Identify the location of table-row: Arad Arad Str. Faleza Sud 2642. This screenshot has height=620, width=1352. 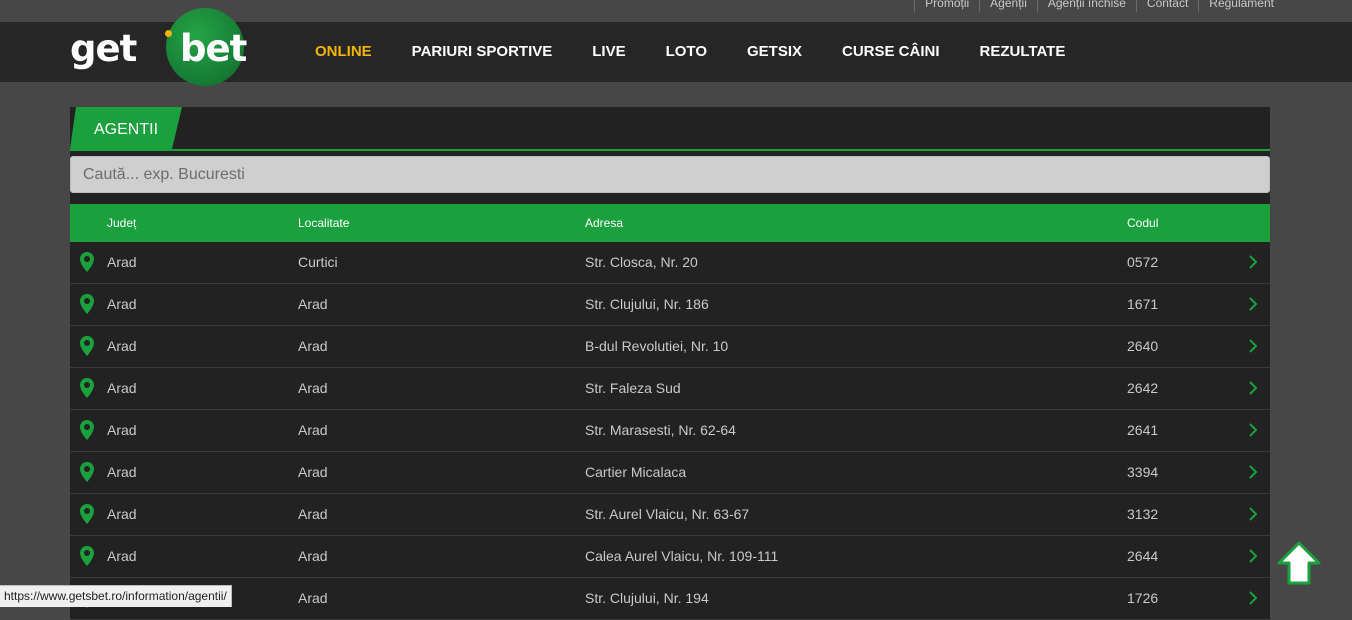
(670, 389).